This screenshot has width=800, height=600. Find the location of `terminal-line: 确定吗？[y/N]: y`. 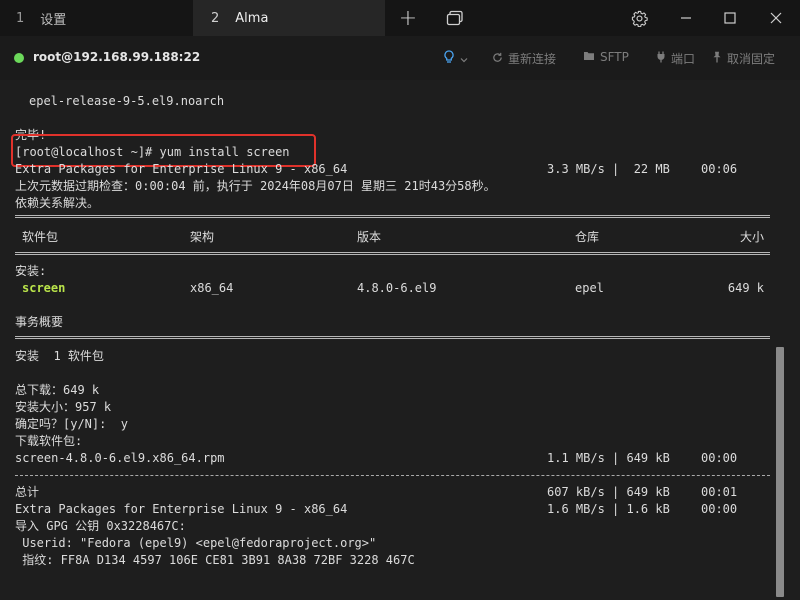

terminal-line: 确定吗？[y/N]: y is located at coordinates (72, 424).